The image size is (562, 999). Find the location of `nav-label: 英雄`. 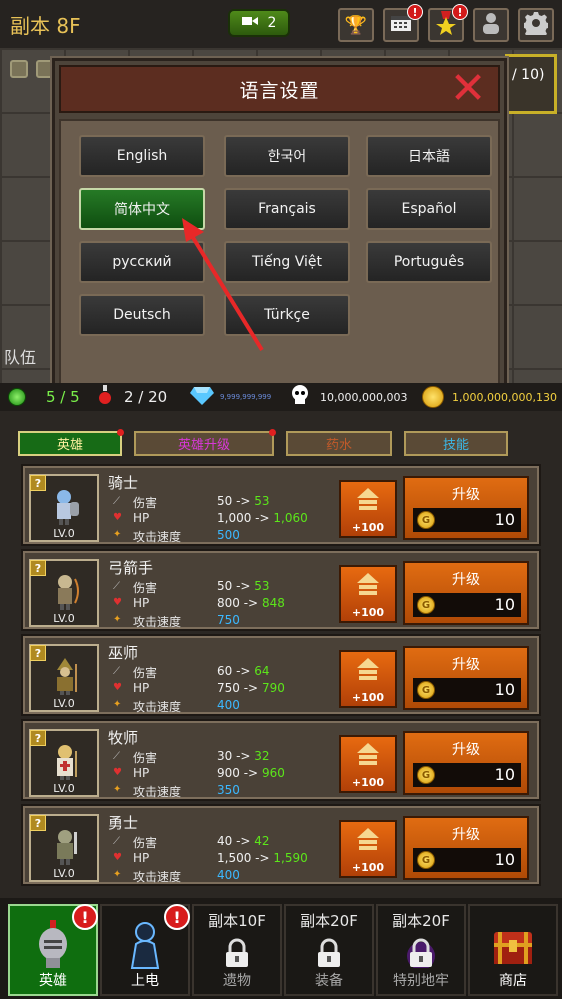

nav-label: 英雄 is located at coordinates (53, 981).